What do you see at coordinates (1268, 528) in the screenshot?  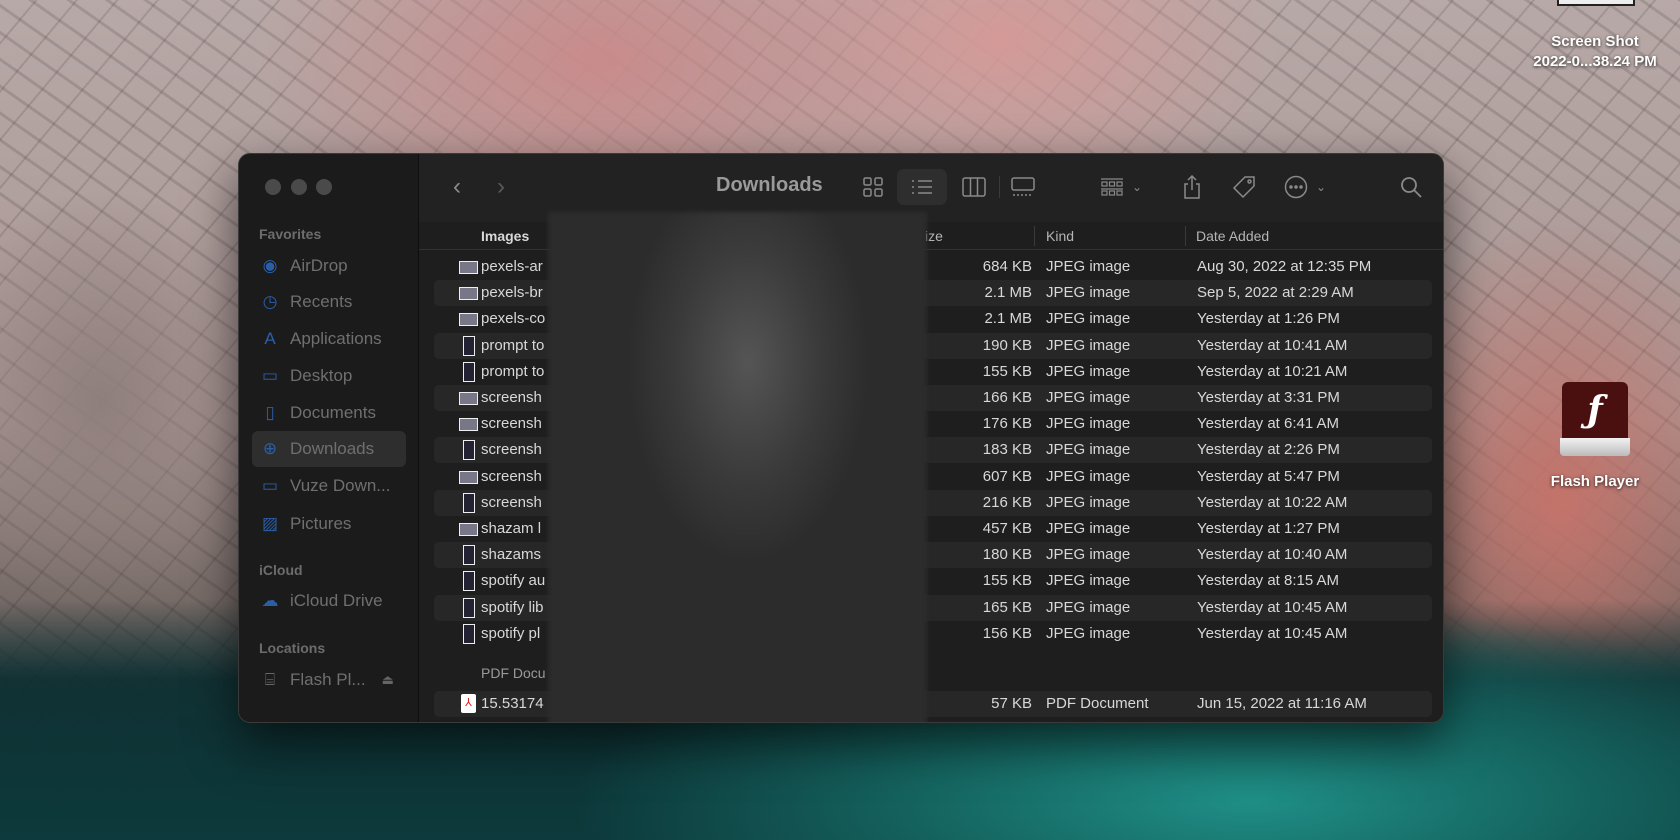 I see `file-date-added: Yesterday at 1:27 PM` at bounding box center [1268, 528].